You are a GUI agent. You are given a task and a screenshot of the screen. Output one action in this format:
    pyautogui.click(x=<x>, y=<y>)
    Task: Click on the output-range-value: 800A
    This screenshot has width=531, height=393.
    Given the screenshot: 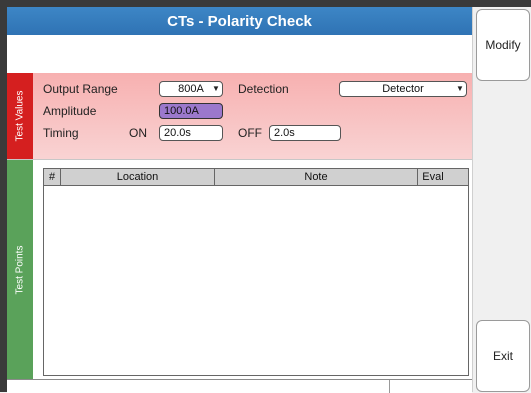 What is the action you would take?
    pyautogui.click(x=191, y=89)
    